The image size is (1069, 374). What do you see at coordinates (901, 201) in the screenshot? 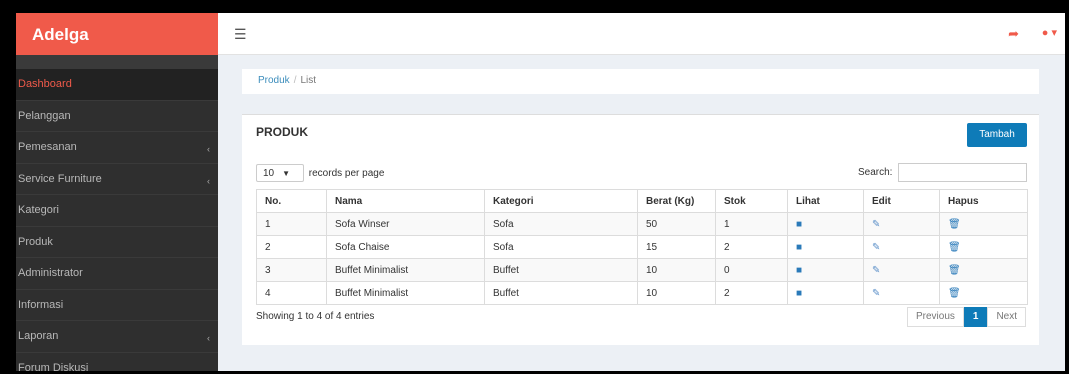
I see `column-header-edit: Edit` at bounding box center [901, 201].